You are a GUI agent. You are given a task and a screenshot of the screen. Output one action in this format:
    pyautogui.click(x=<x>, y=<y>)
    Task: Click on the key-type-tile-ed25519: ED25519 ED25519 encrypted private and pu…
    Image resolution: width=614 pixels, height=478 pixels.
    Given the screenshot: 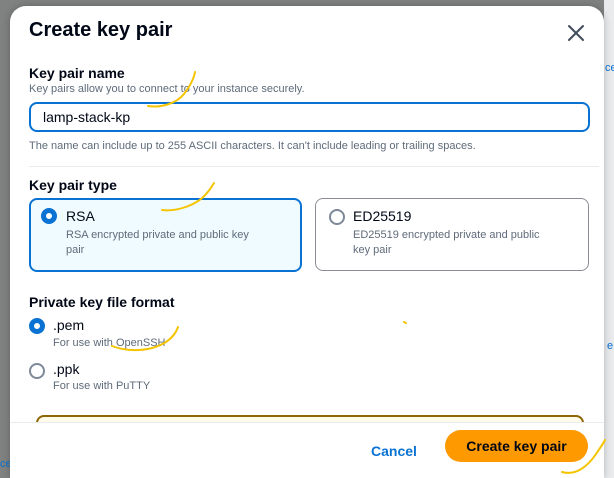 What is the action you would take?
    pyautogui.click(x=452, y=234)
    